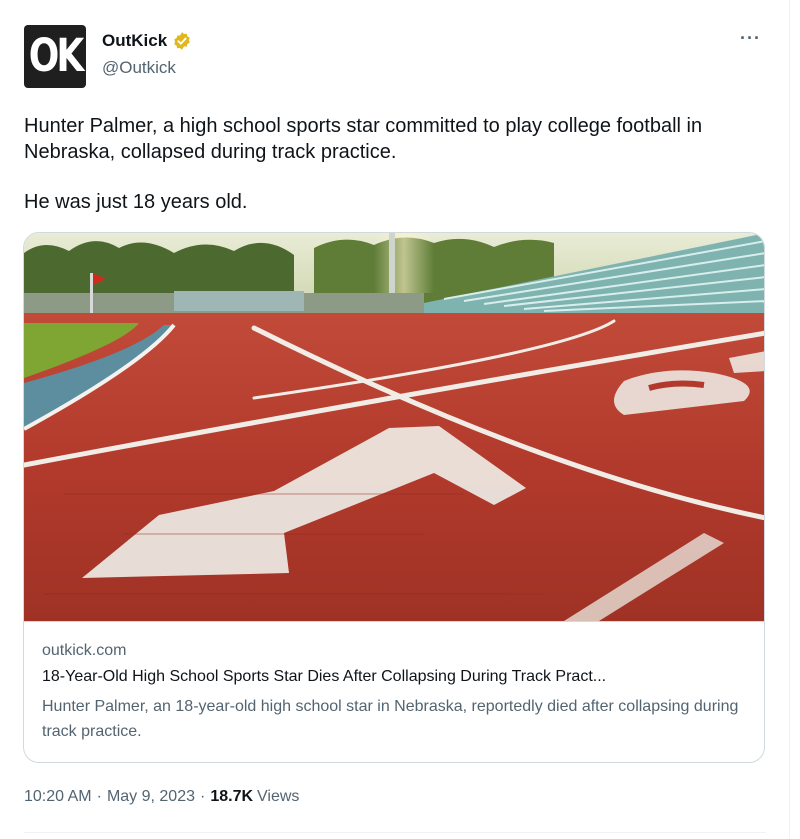 The image size is (800, 839). I want to click on views-count: 18.7K, so click(231, 797).